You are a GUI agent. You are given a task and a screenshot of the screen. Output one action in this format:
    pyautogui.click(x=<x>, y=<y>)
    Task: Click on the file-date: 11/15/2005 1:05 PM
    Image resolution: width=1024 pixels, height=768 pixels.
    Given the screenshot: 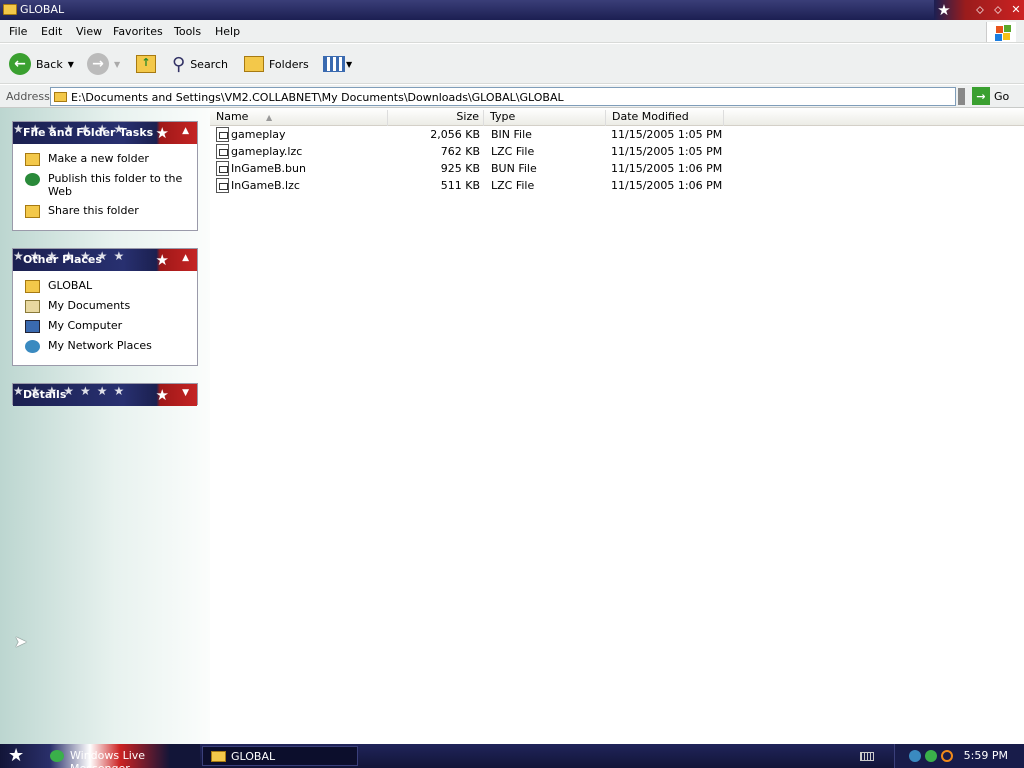 What is the action you would take?
    pyautogui.click(x=667, y=151)
    